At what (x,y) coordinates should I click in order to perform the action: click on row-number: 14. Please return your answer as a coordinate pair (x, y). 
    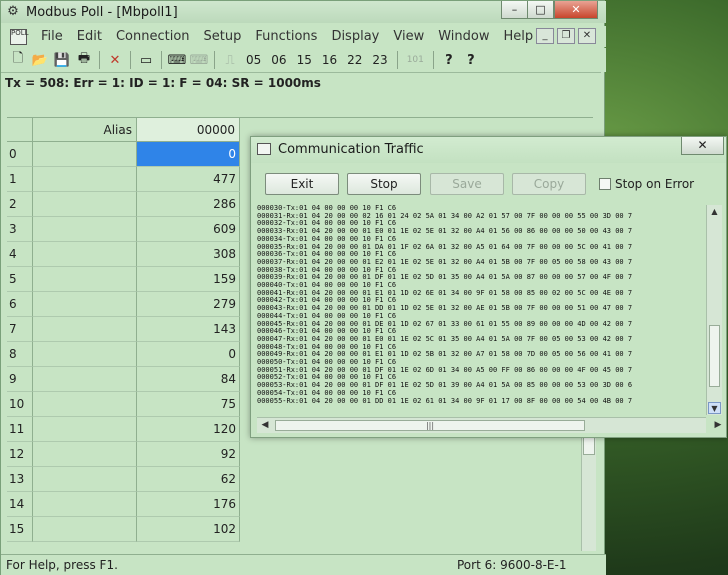
    Looking at the image, I should click on (20, 504).